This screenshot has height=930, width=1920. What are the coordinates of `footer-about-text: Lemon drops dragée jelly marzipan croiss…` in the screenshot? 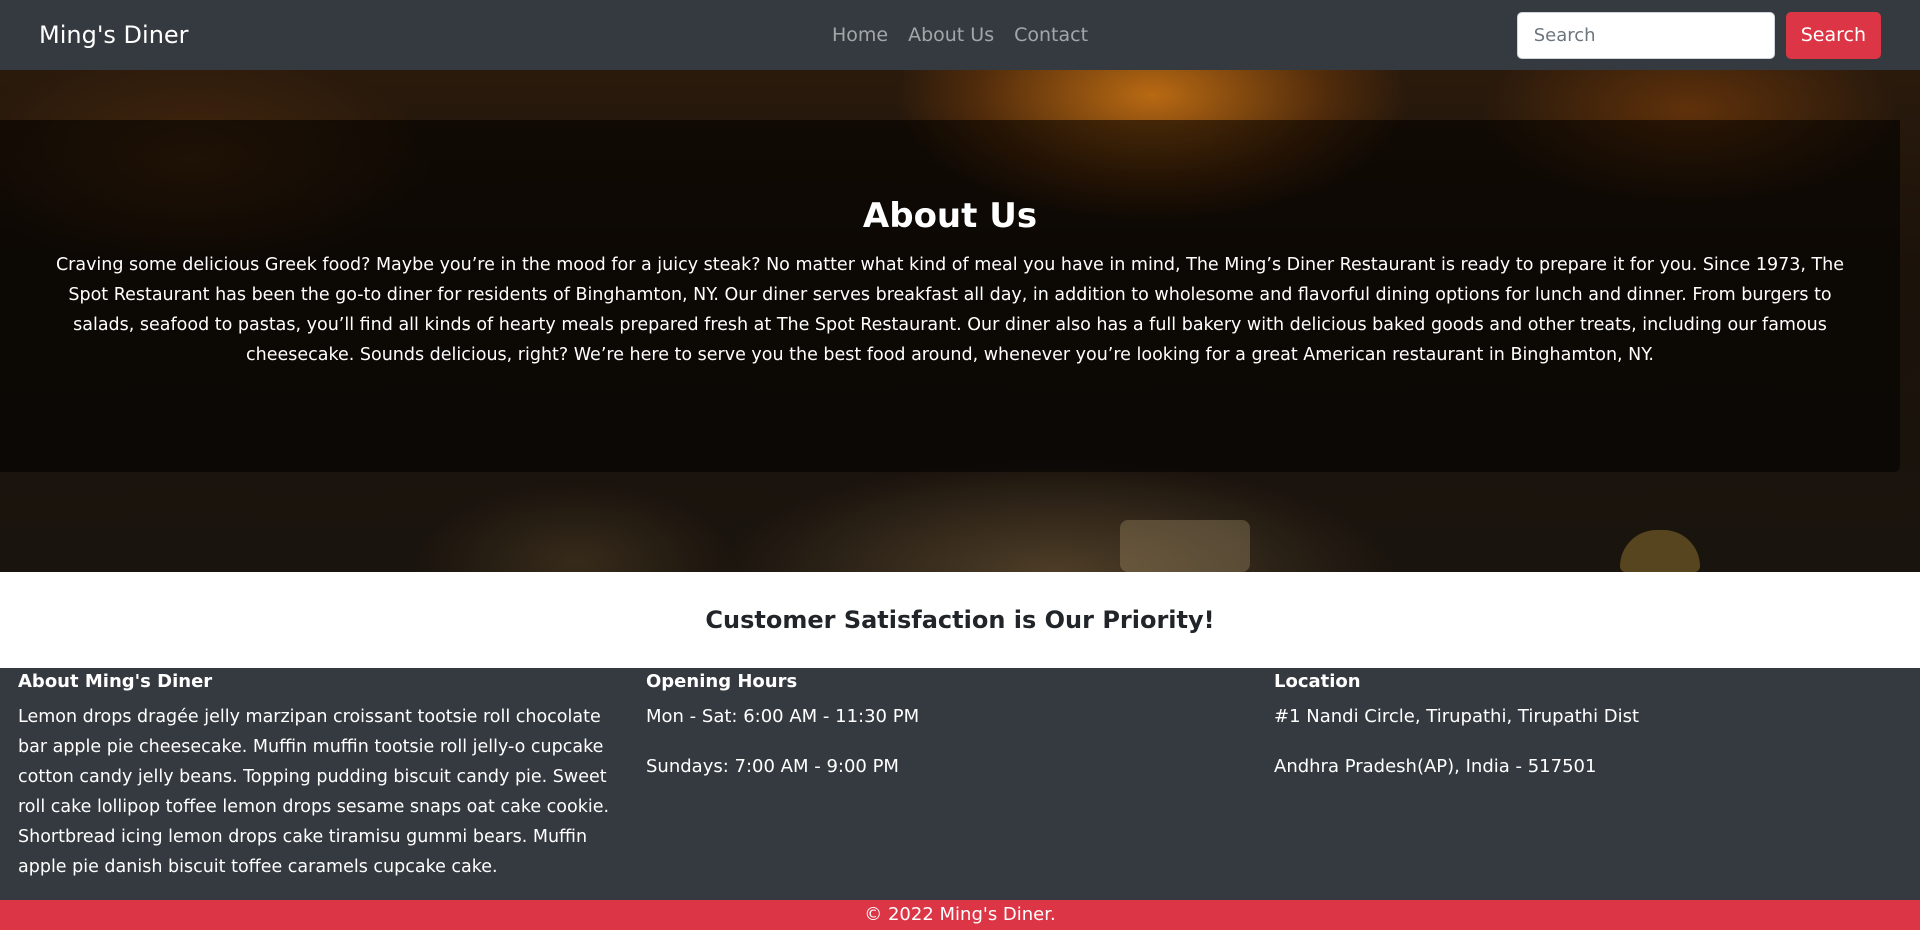 It's located at (314, 792).